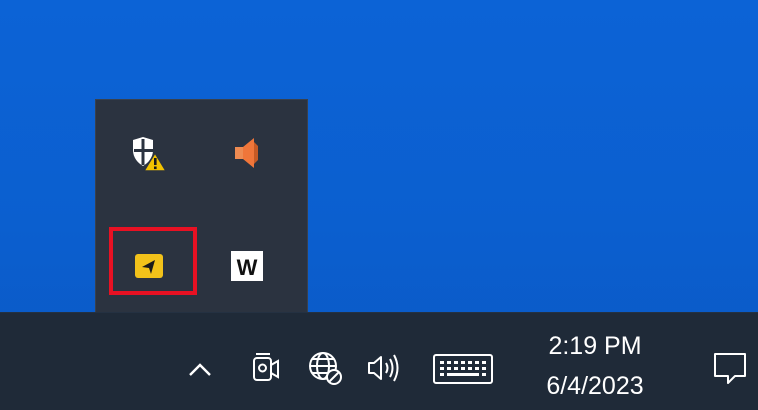 The height and width of the screenshot is (410, 758). What do you see at coordinates (325, 368) in the screenshot?
I see `network-no-internet-icon` at bounding box center [325, 368].